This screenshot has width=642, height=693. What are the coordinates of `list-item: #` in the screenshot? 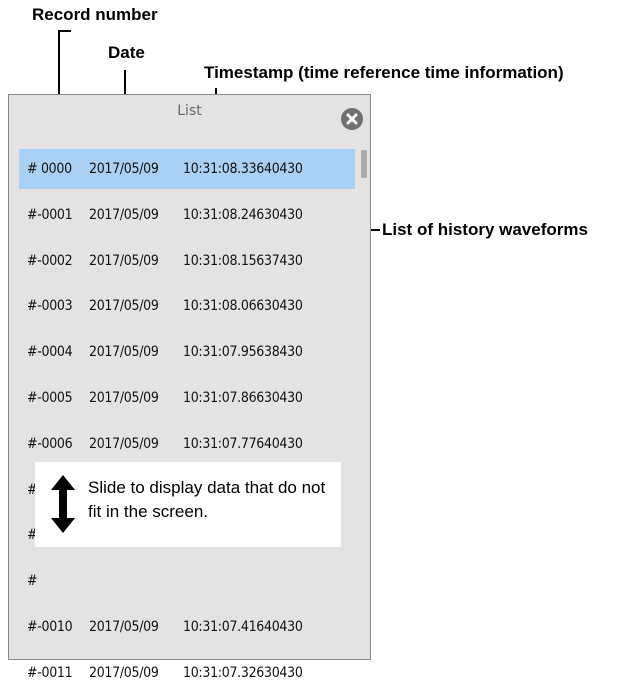 It's located at (187, 581).